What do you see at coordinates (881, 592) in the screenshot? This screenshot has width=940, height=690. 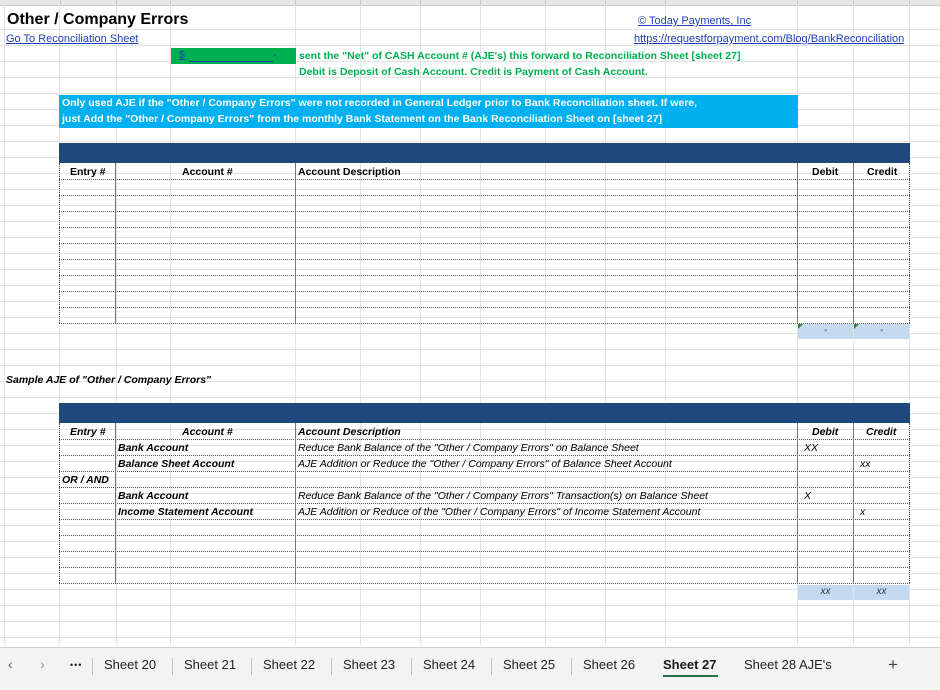 I see `sample-credit-total: xx` at bounding box center [881, 592].